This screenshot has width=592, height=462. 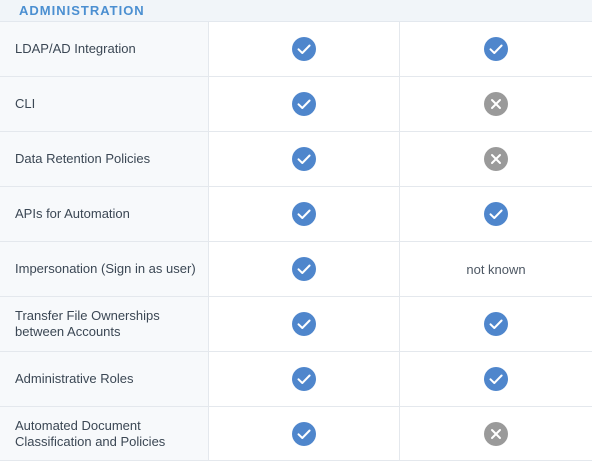 What do you see at coordinates (82, 10) in the screenshot?
I see `section-title: ADMINISTRATION` at bounding box center [82, 10].